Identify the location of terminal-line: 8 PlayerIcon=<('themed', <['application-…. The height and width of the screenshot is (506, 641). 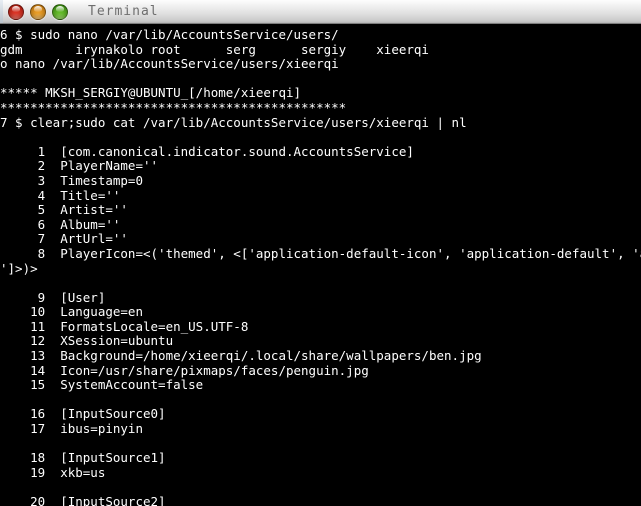
(320, 253).